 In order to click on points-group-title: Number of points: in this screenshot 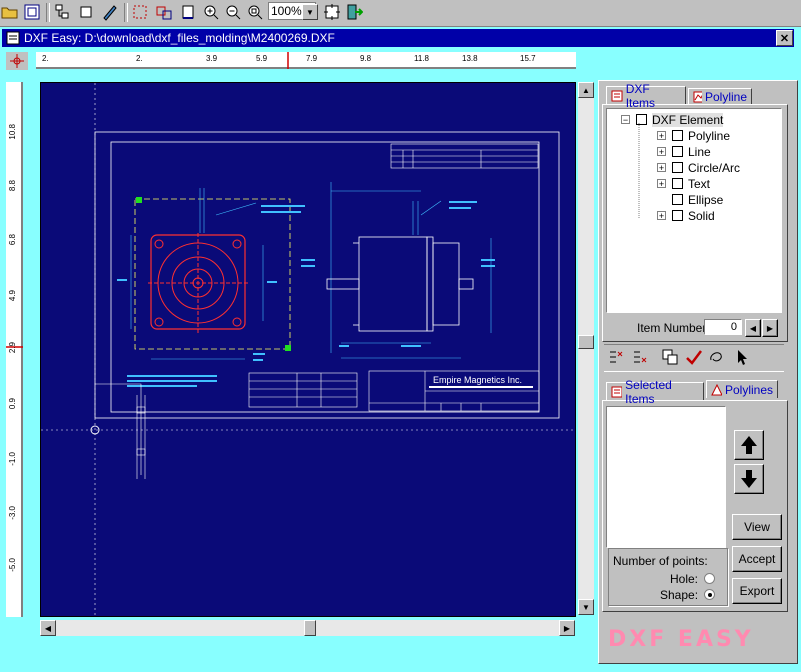, I will do `click(660, 561)`.